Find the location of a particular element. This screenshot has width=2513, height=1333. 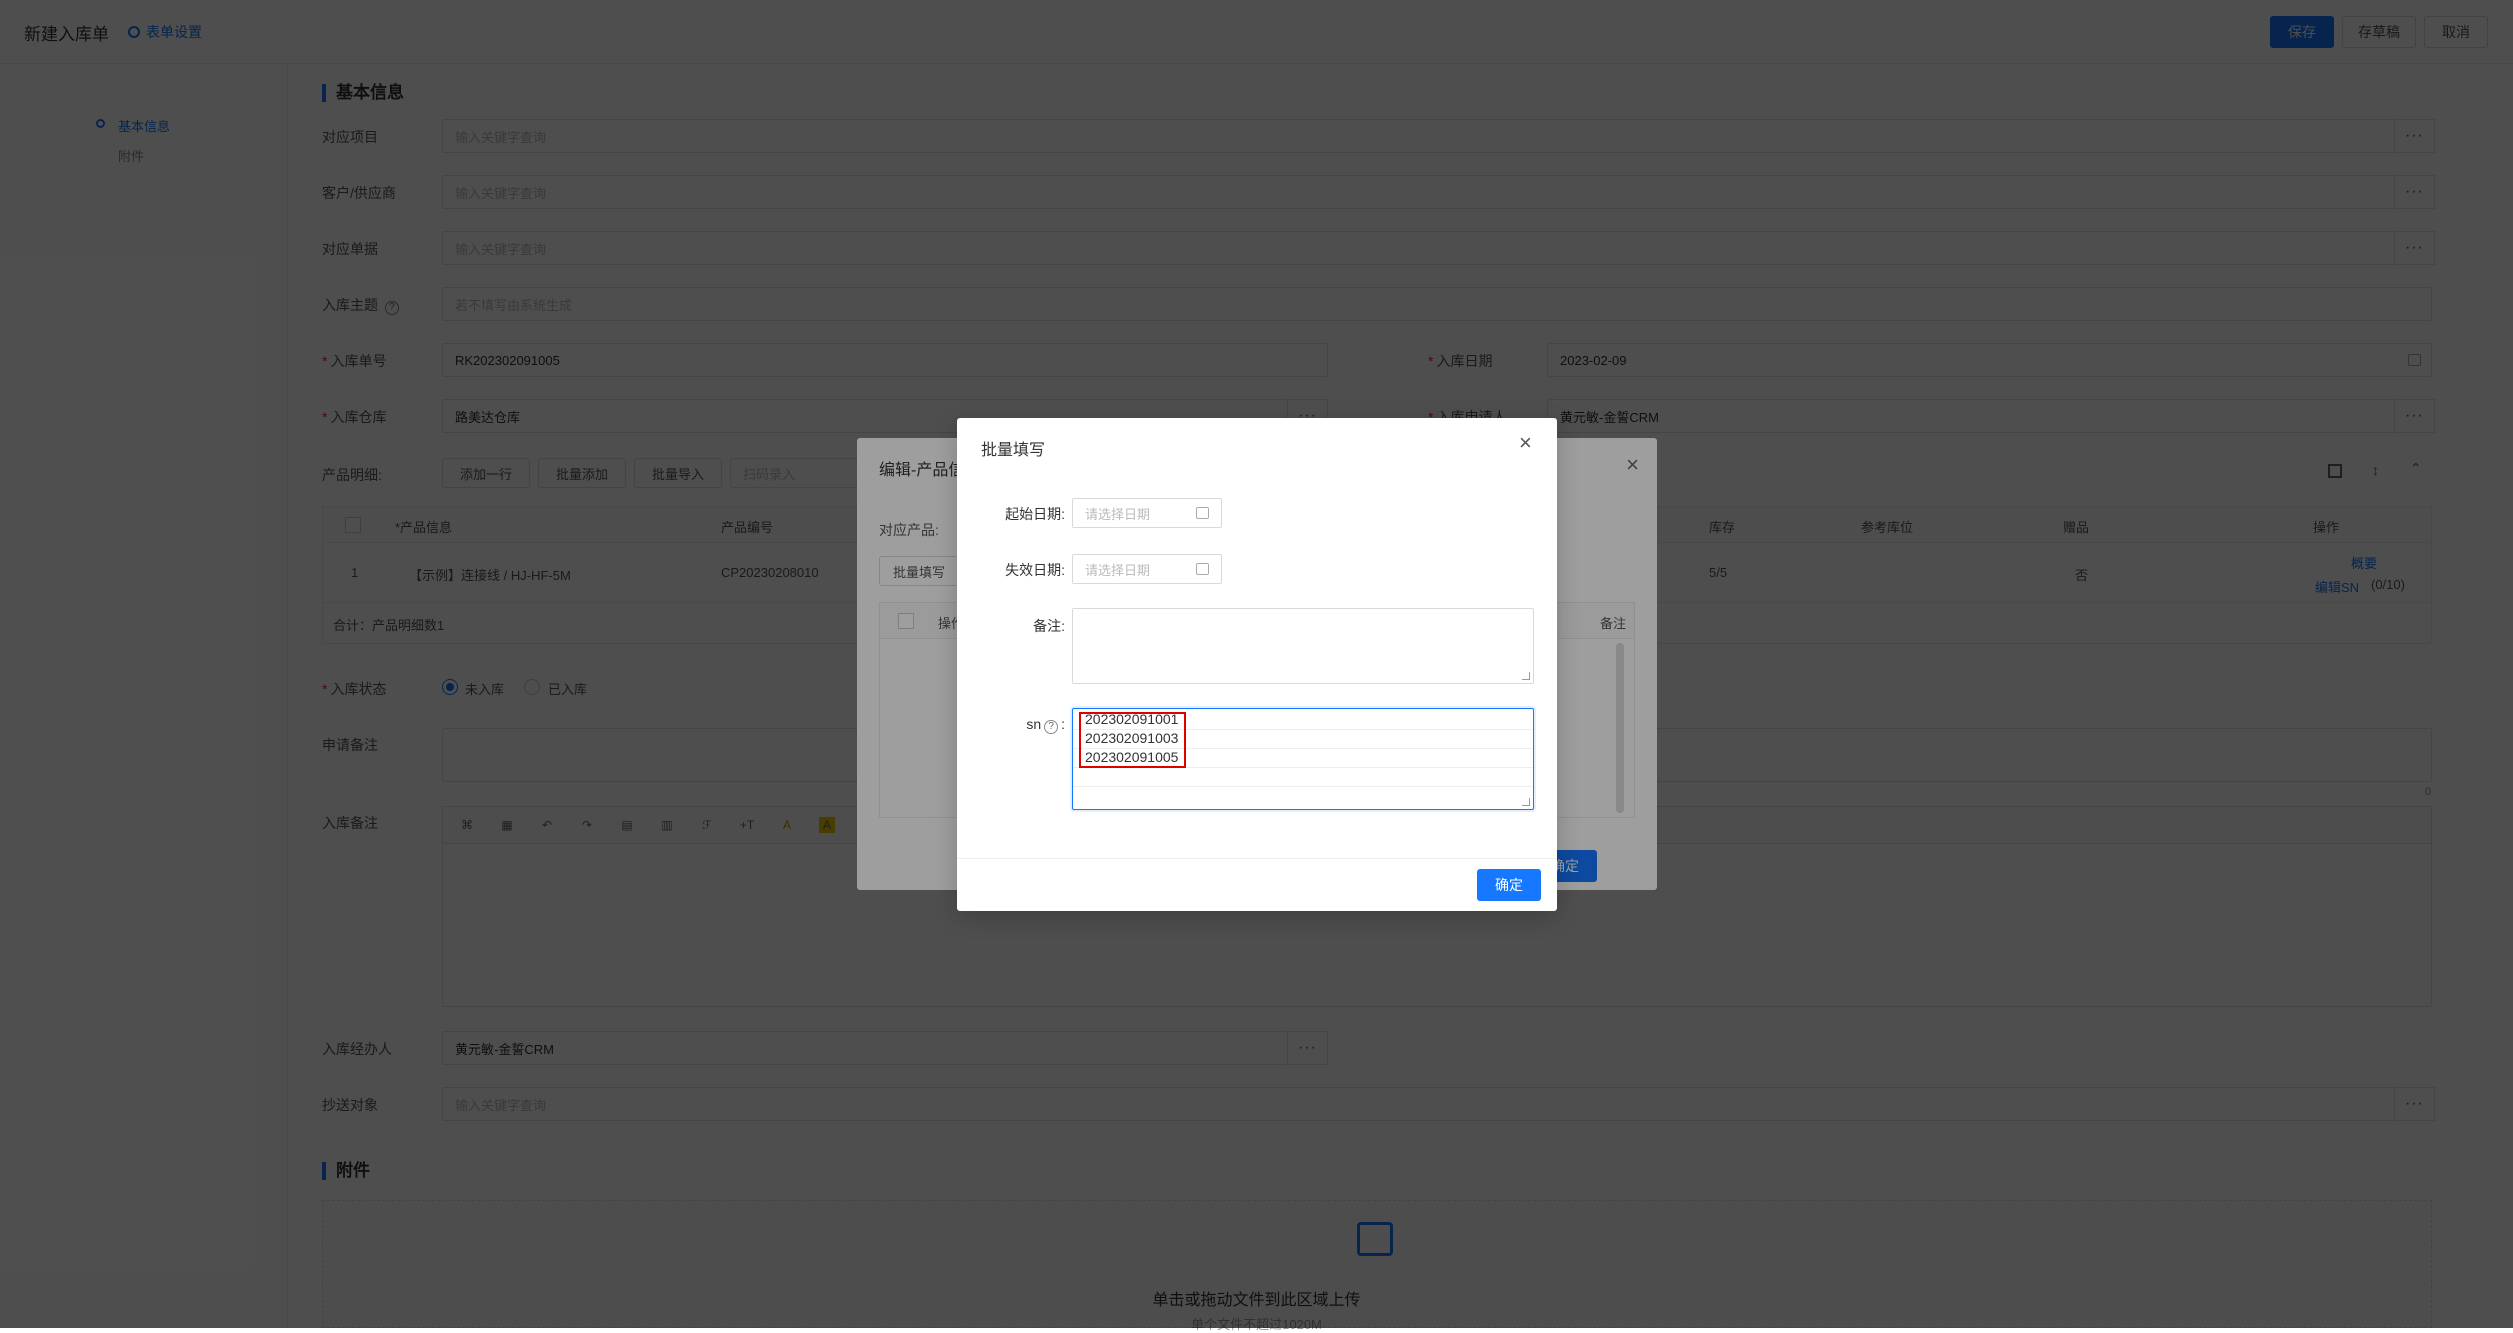

dialog-footer-divider is located at coordinates (1257, 858).